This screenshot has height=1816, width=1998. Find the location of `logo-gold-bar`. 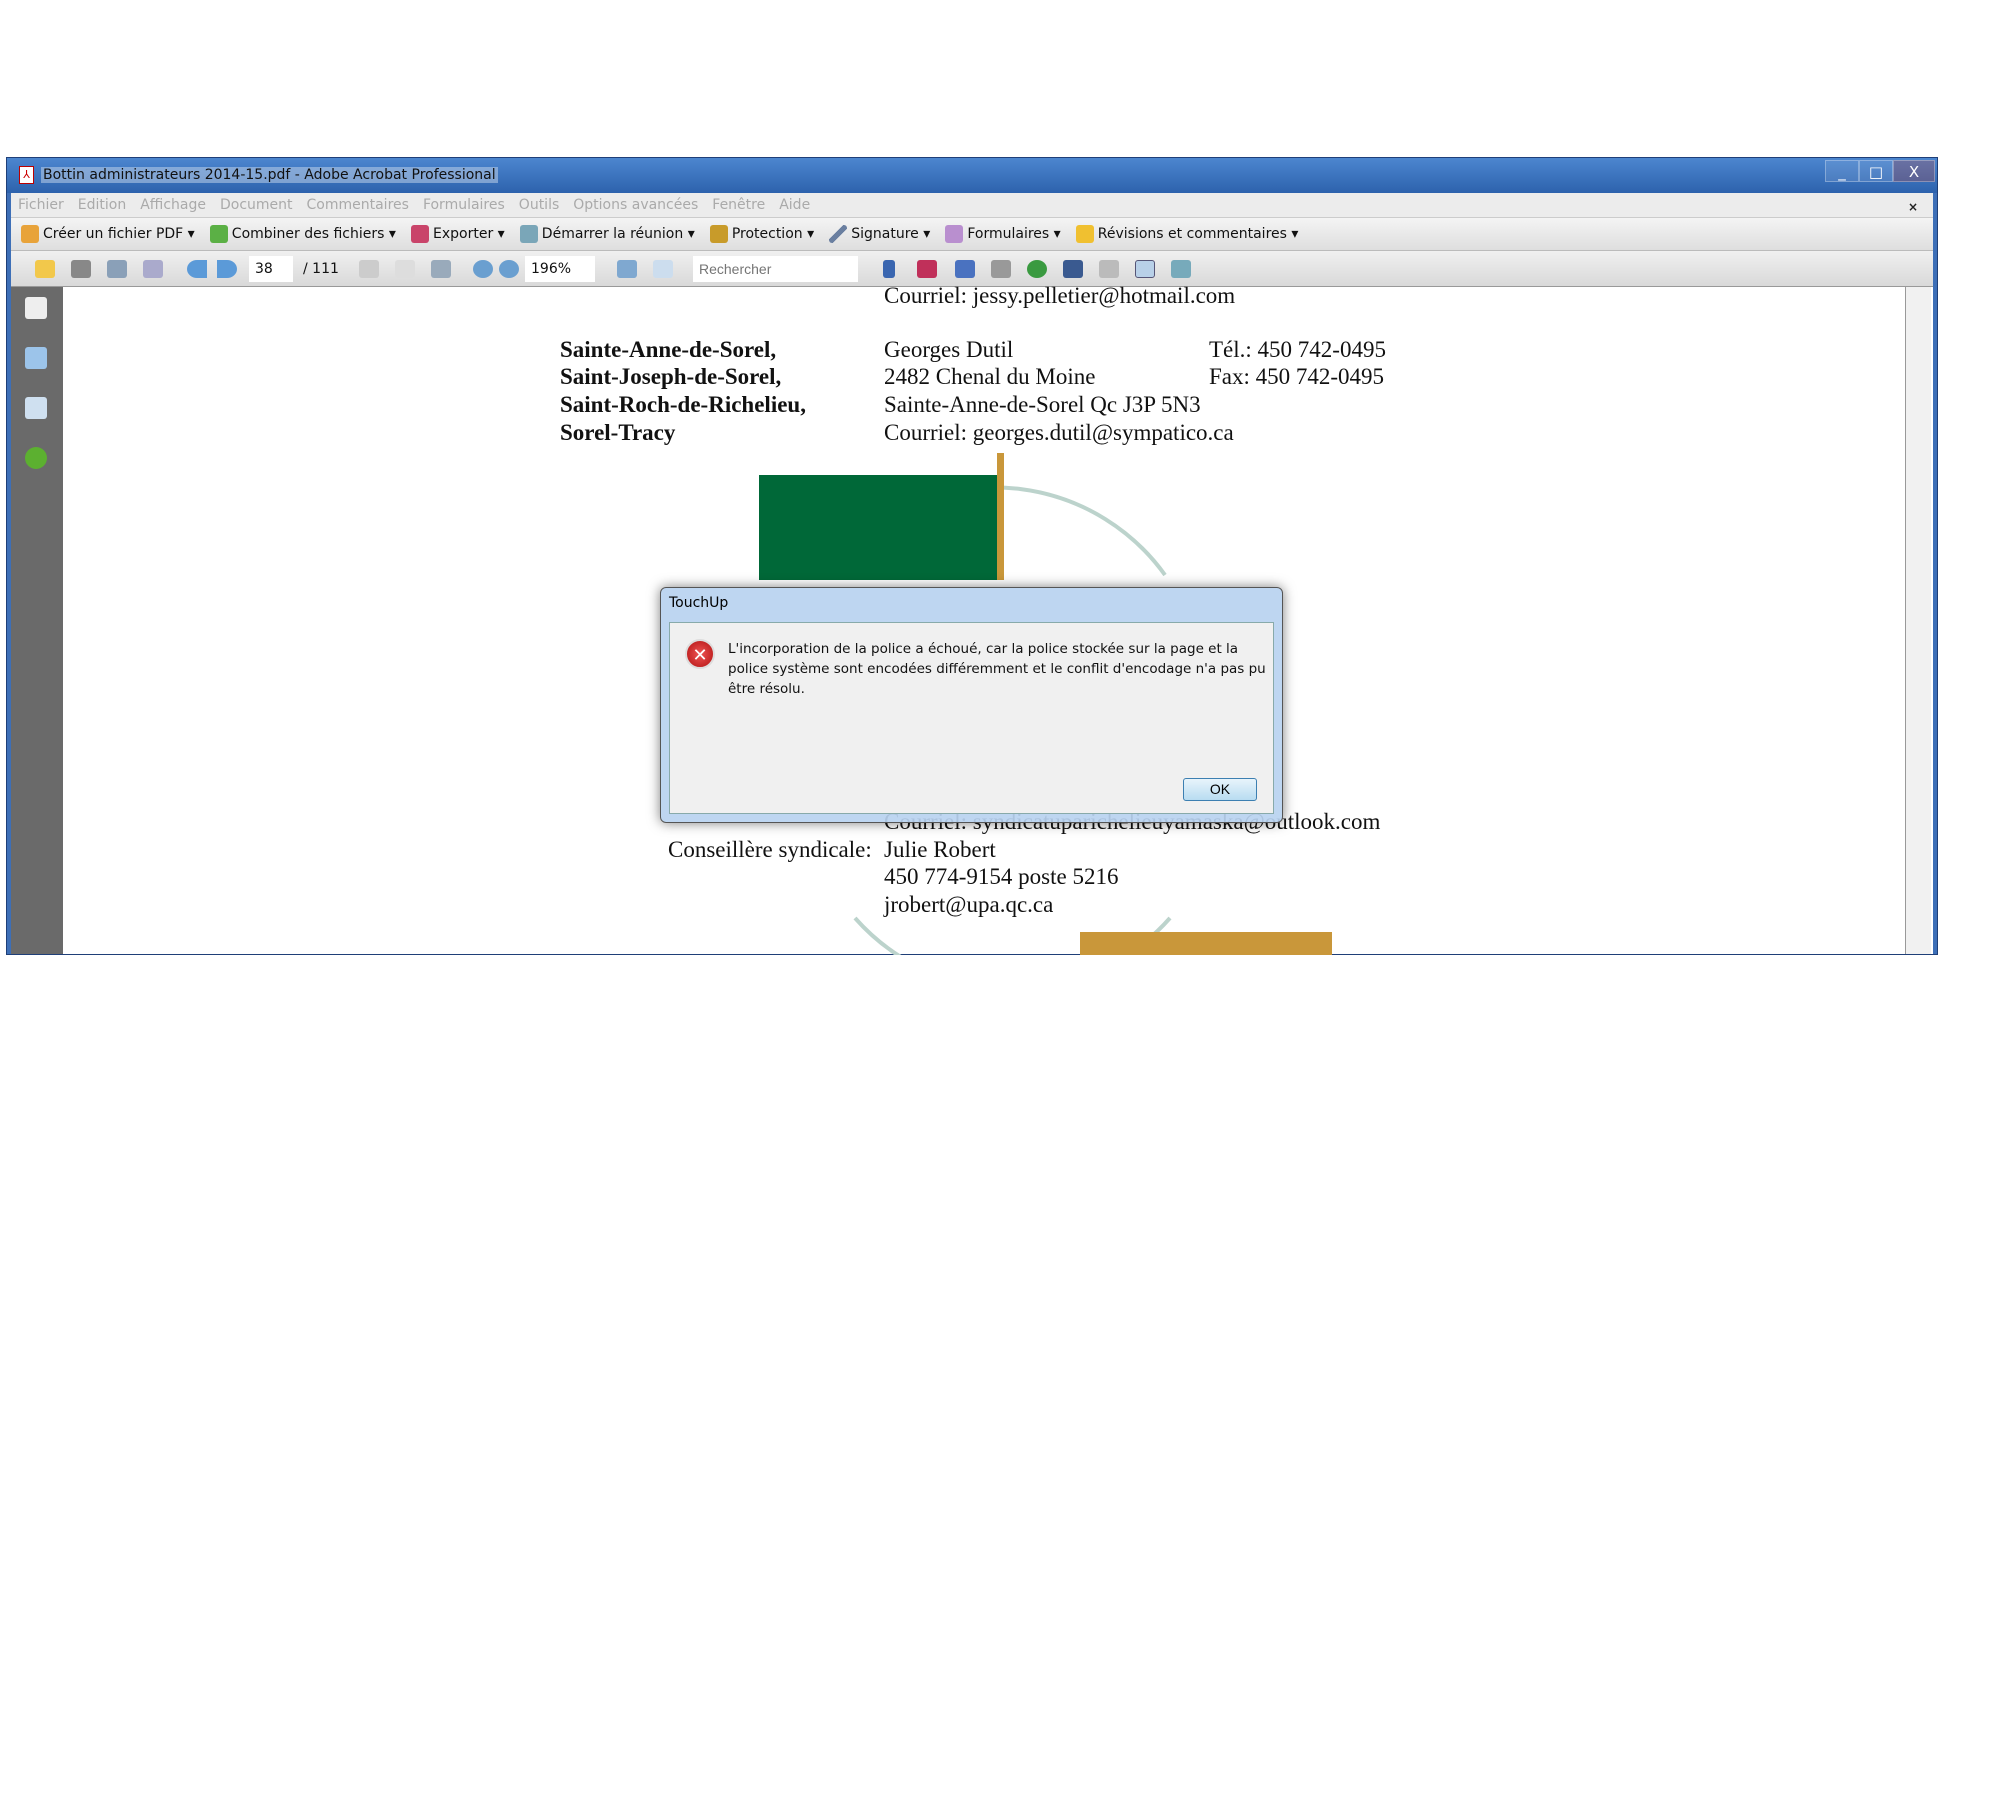

logo-gold-bar is located at coordinates (1000, 516).